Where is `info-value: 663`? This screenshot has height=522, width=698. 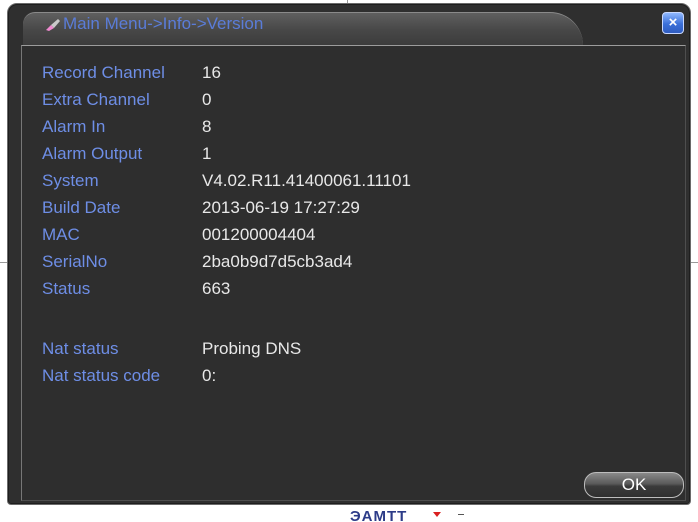 info-value: 663 is located at coordinates (216, 288).